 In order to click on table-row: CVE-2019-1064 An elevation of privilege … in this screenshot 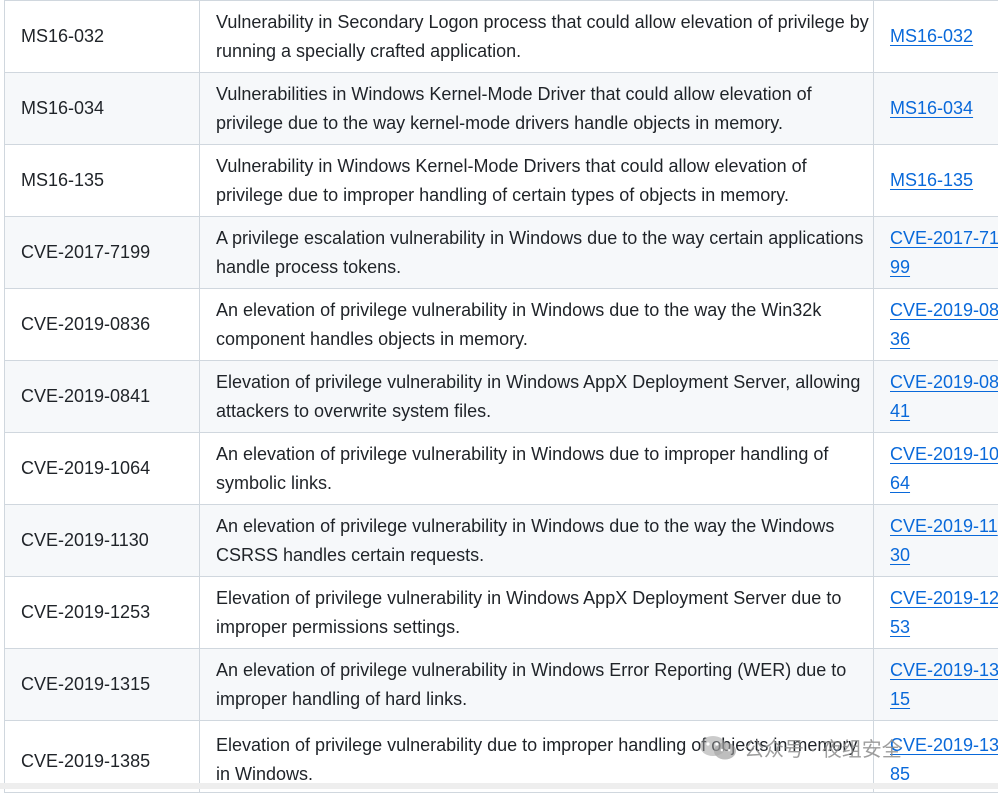, I will do `click(501, 469)`.